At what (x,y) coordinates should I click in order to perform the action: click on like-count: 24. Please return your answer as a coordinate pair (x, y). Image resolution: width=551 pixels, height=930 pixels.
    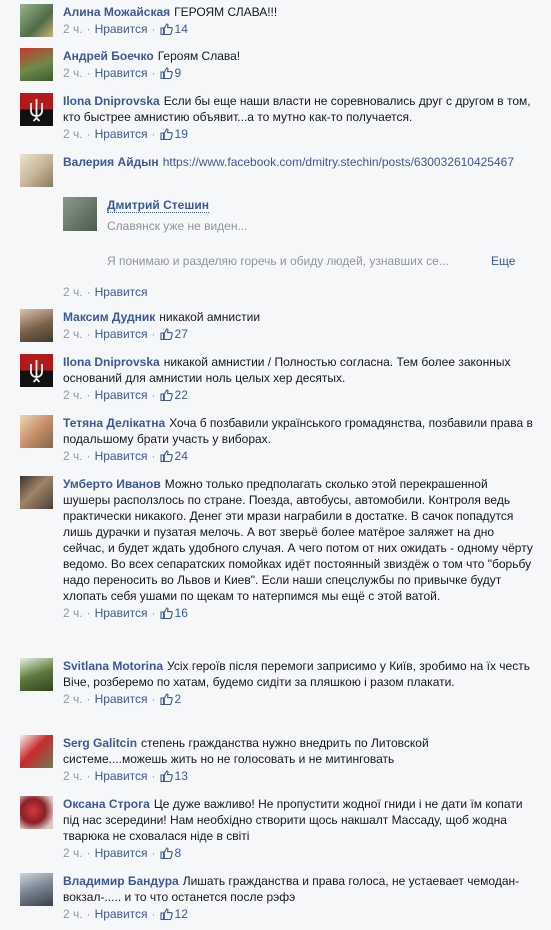
    Looking at the image, I should click on (181, 456).